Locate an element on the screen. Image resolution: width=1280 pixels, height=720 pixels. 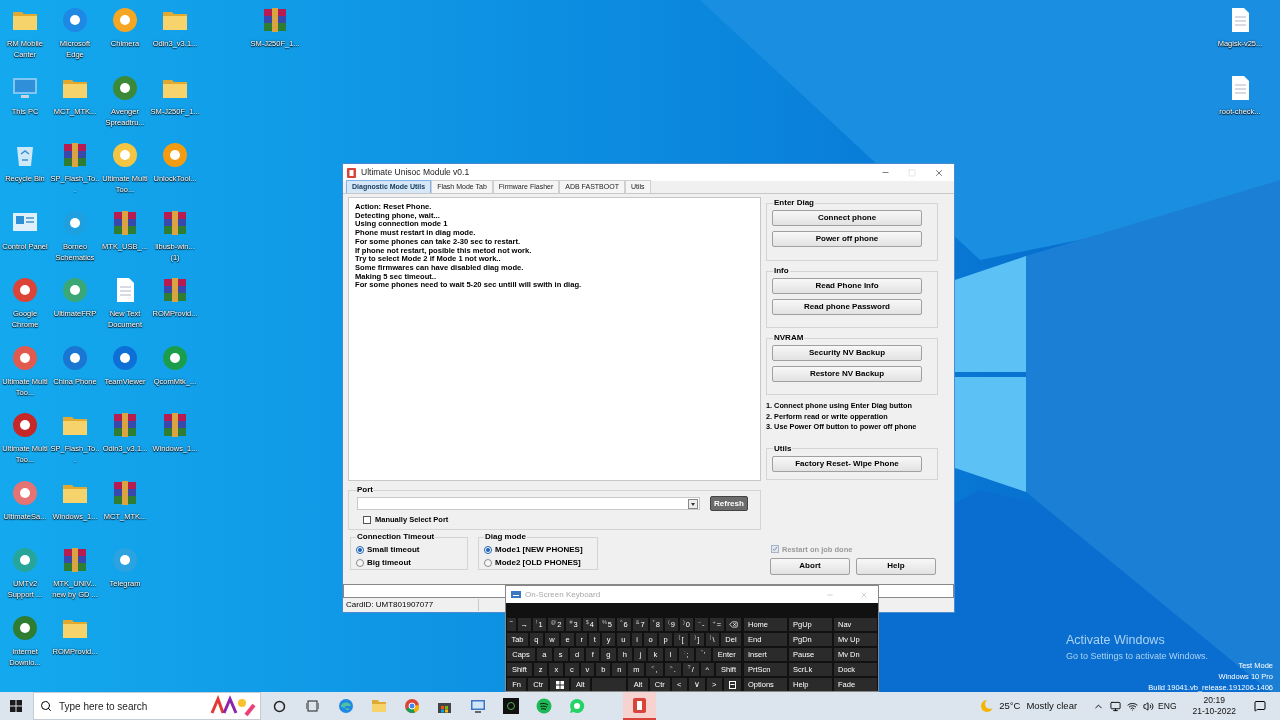
windows-logo-icon is located at coordinates (559, 684).